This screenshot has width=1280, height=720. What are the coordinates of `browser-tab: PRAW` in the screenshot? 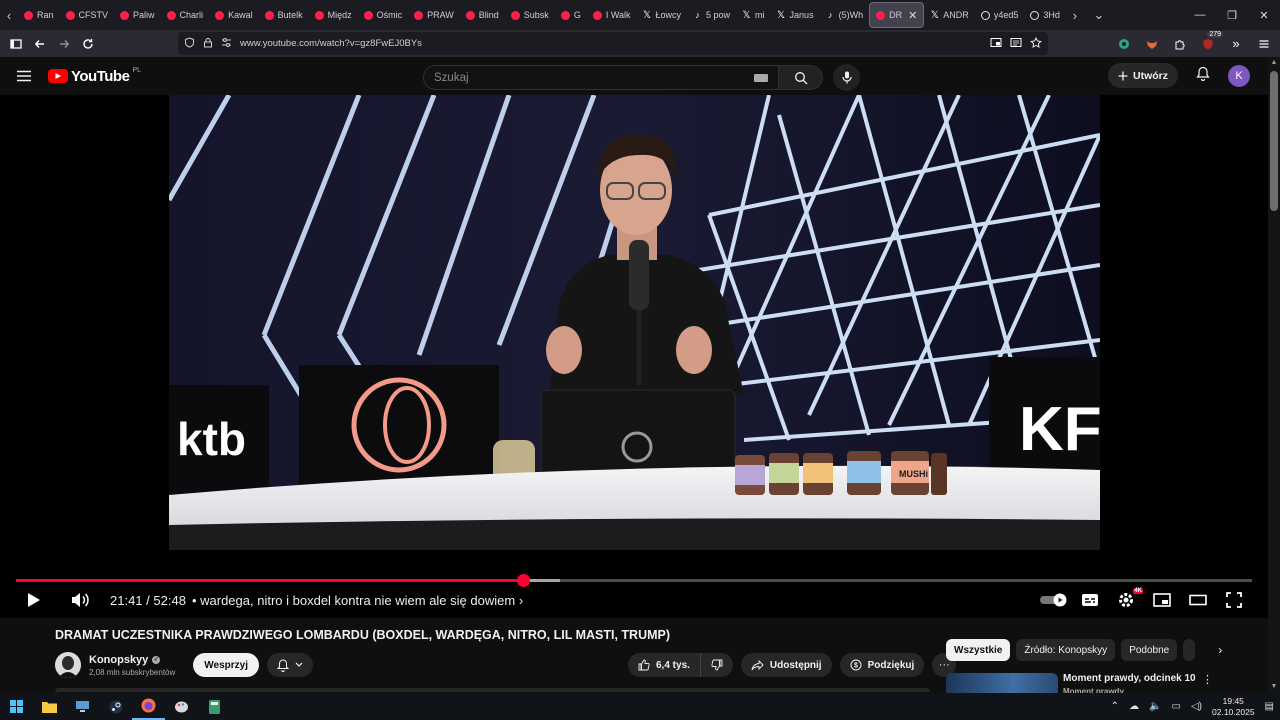 It's located at (434, 15).